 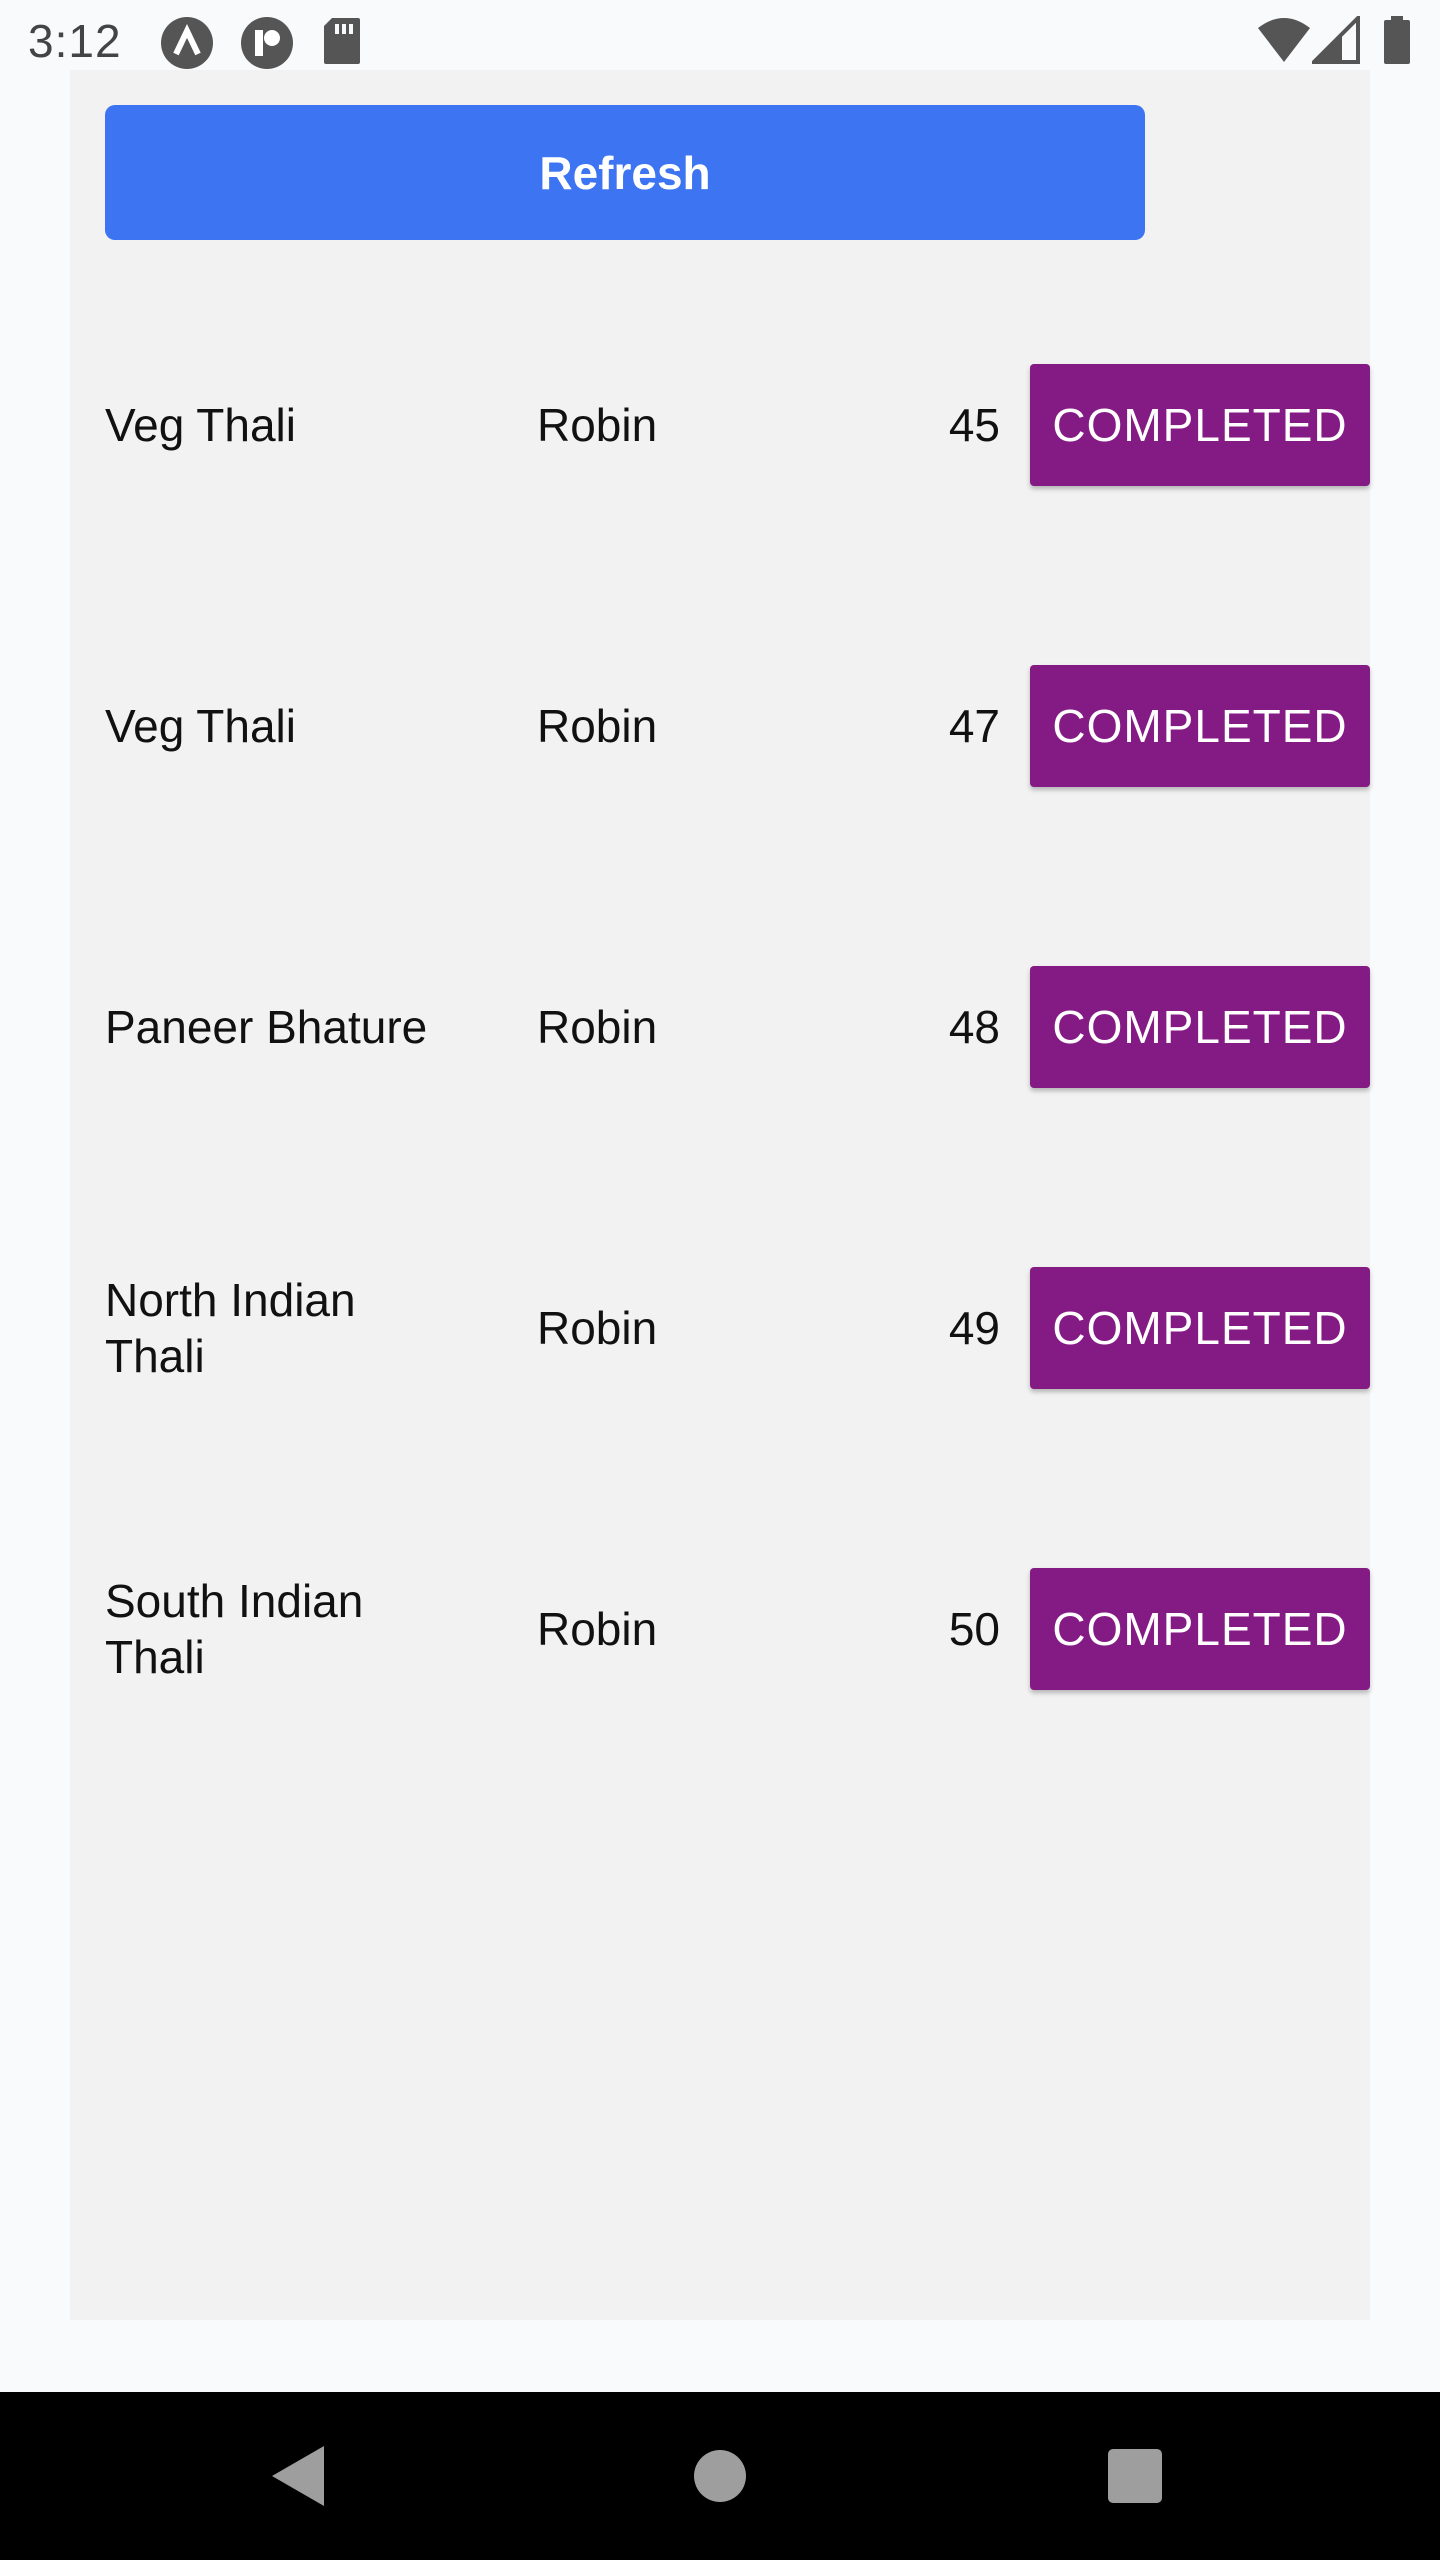 I want to click on home-icon, so click(x=720, y=2476).